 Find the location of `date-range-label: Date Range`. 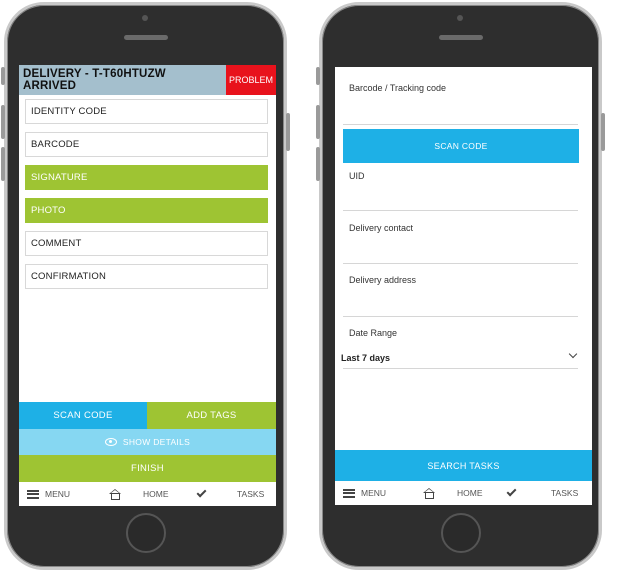

date-range-label: Date Range is located at coordinates (373, 333).